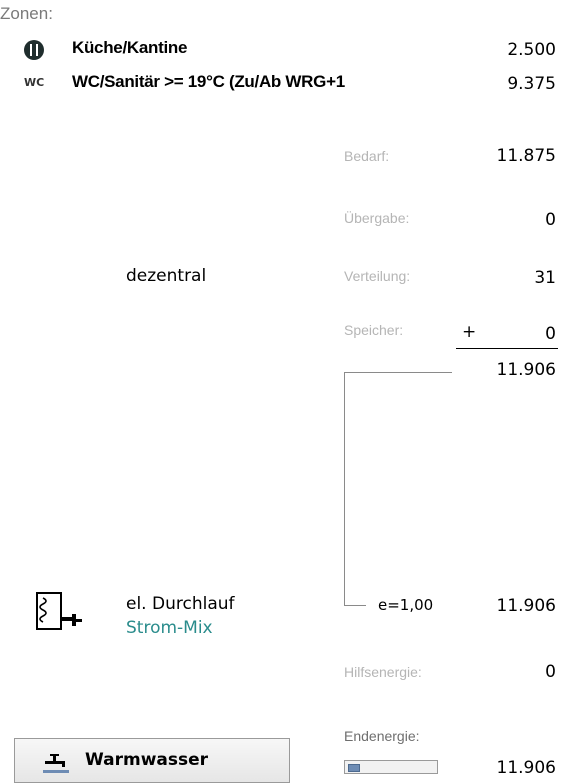 The image size is (561, 783). What do you see at coordinates (56, 763) in the screenshot?
I see `faucet-icon` at bounding box center [56, 763].